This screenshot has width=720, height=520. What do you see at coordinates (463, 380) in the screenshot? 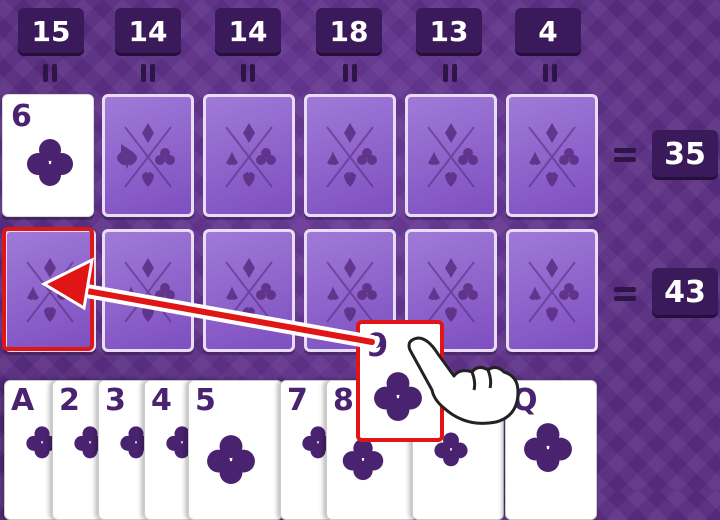
I see `pointing-hand-icon` at bounding box center [463, 380].